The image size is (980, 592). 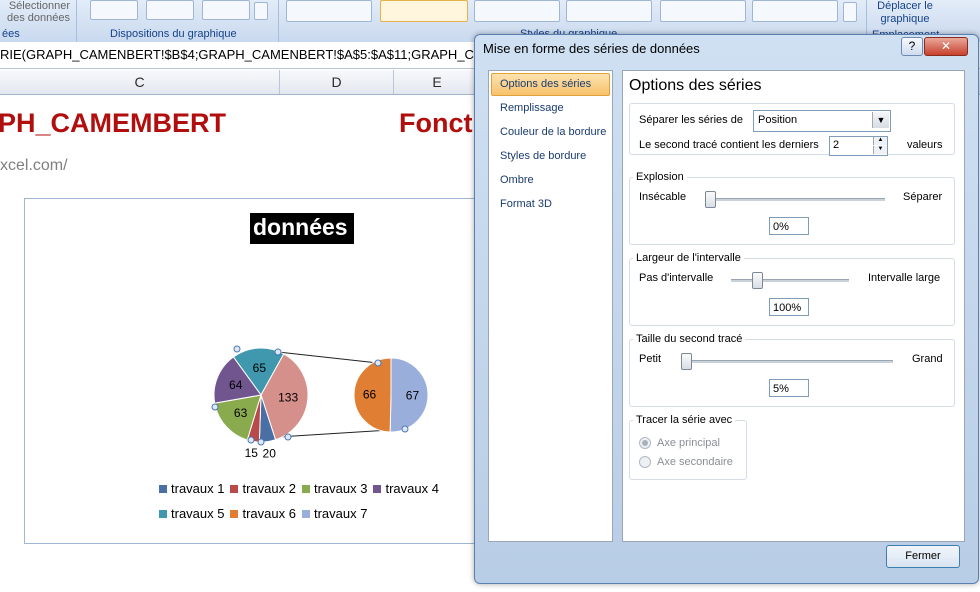 I want to click on dialog-title: Mise en forme des séries de données, so click(x=591, y=48).